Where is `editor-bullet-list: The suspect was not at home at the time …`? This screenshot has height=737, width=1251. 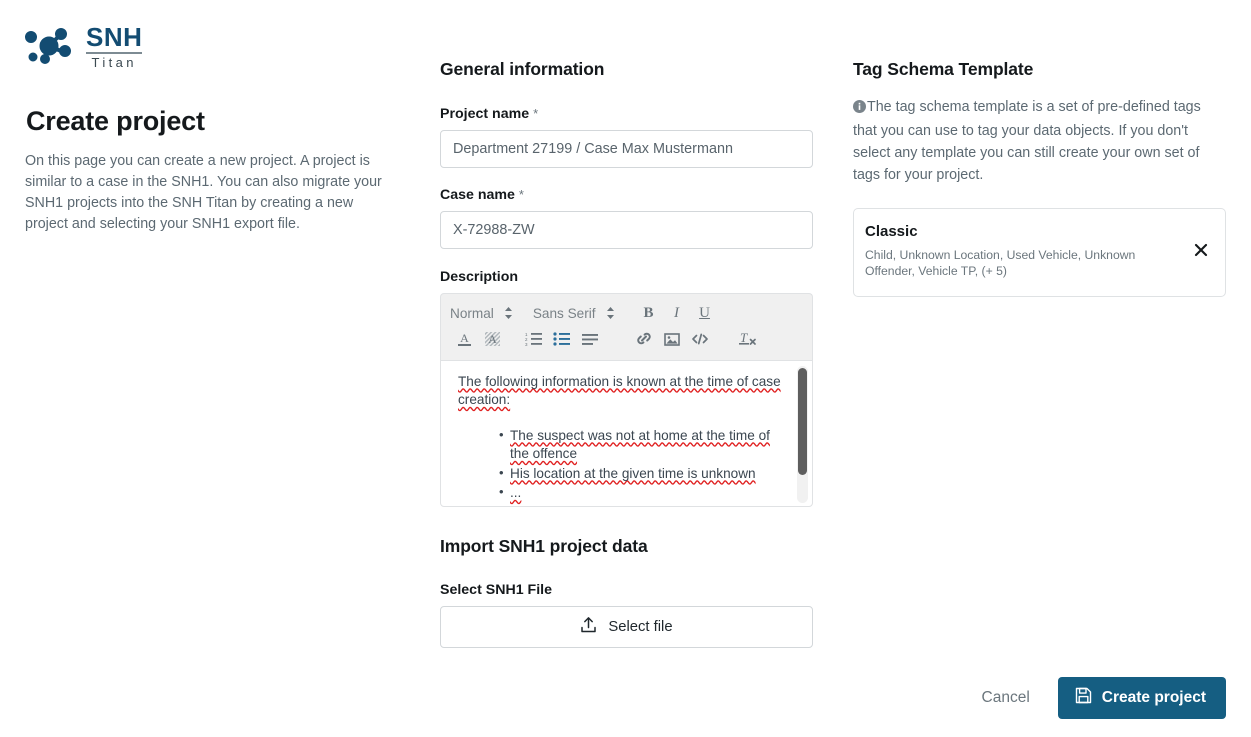 editor-bullet-list: The suspect was not at home at the time … is located at coordinates (622, 464).